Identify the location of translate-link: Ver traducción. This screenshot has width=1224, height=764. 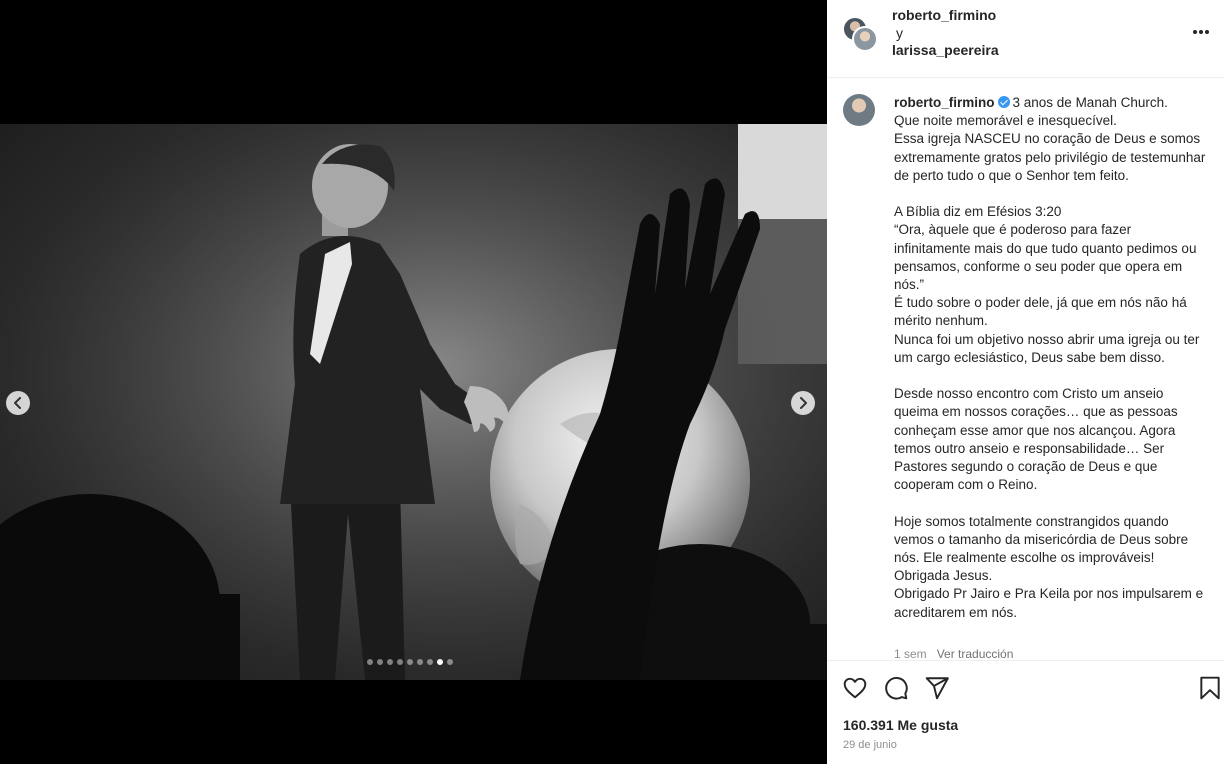
(975, 653).